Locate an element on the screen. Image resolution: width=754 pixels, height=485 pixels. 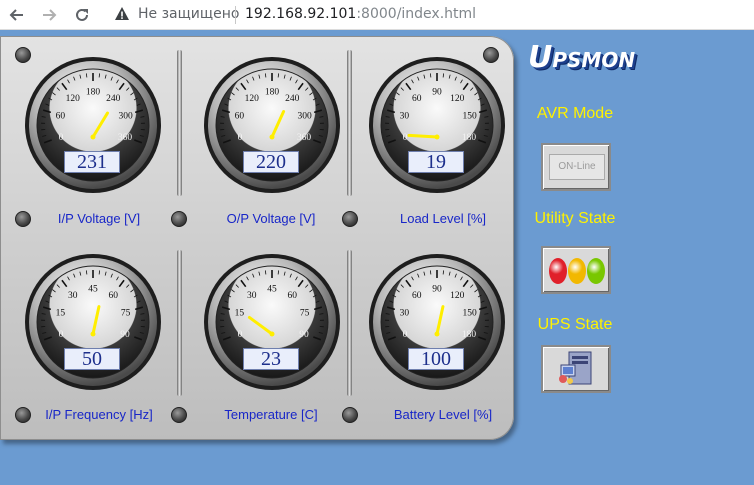
reload-icon is located at coordinates (82, 14).